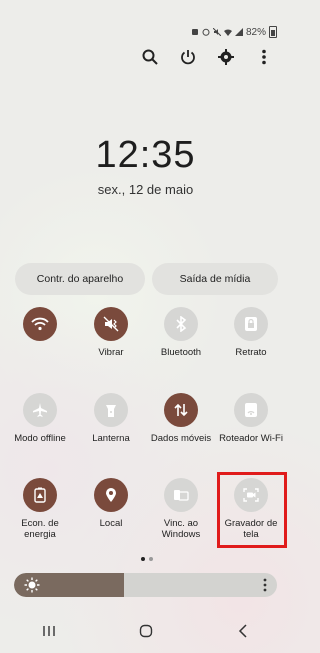  What do you see at coordinates (145, 189) in the screenshot?
I see `clock-date: sex., 12 de maio` at bounding box center [145, 189].